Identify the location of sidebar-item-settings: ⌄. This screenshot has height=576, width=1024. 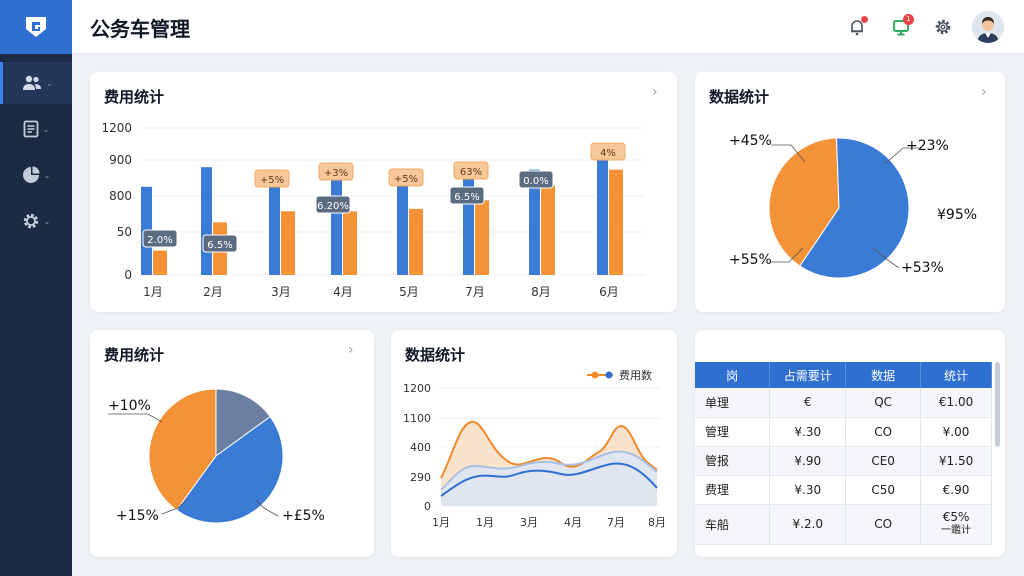
(36, 221).